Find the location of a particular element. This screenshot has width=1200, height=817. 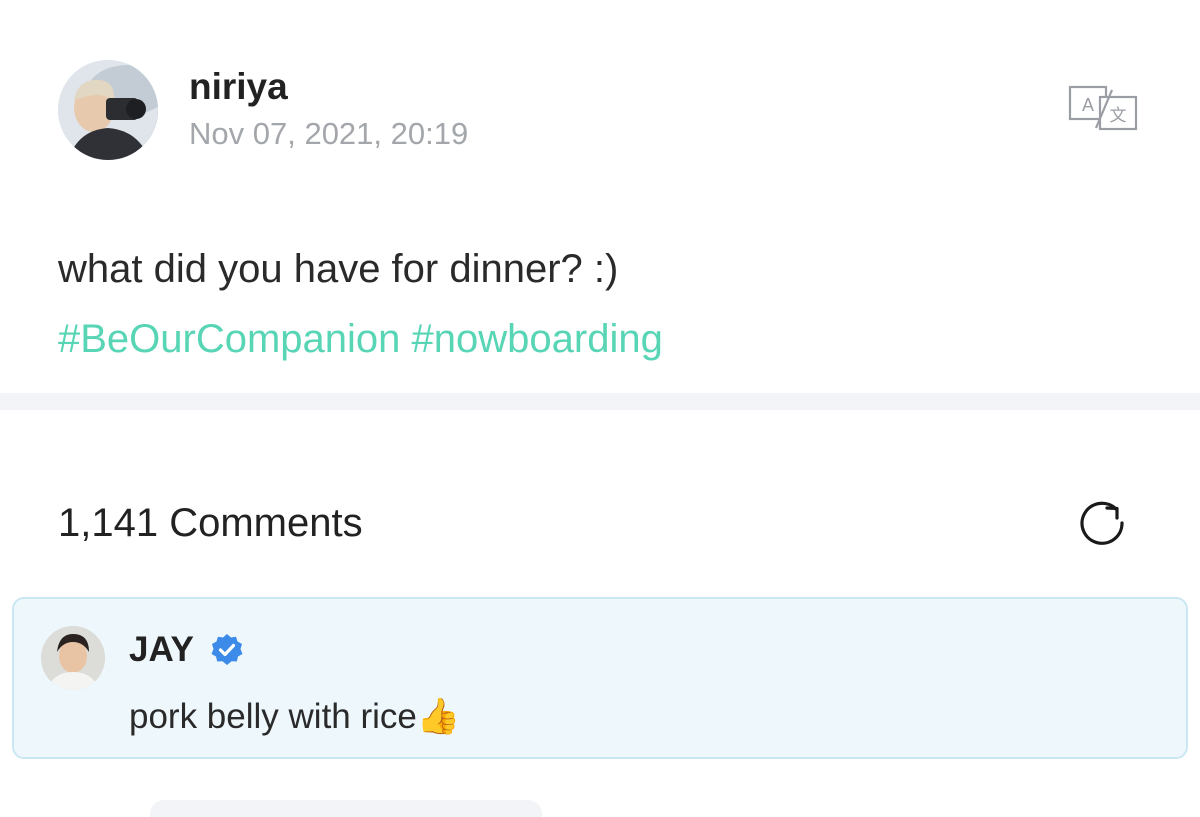

commenter-avatar is located at coordinates (73, 658).